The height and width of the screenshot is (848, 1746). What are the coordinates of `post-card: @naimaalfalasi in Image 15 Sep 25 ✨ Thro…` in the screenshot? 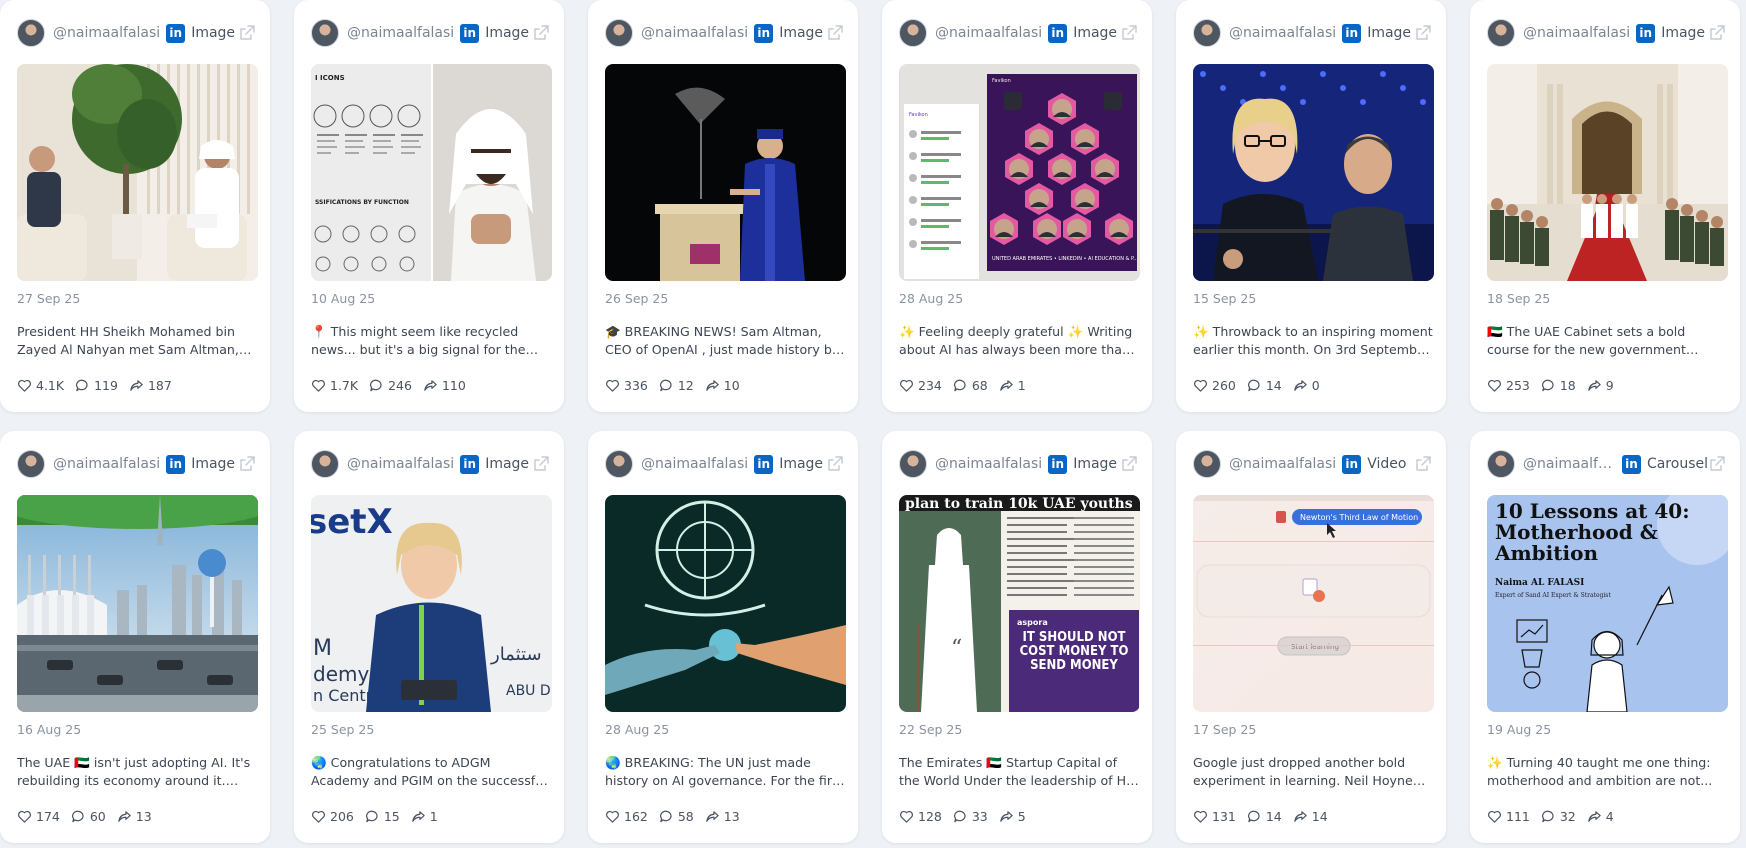 It's located at (1311, 206).